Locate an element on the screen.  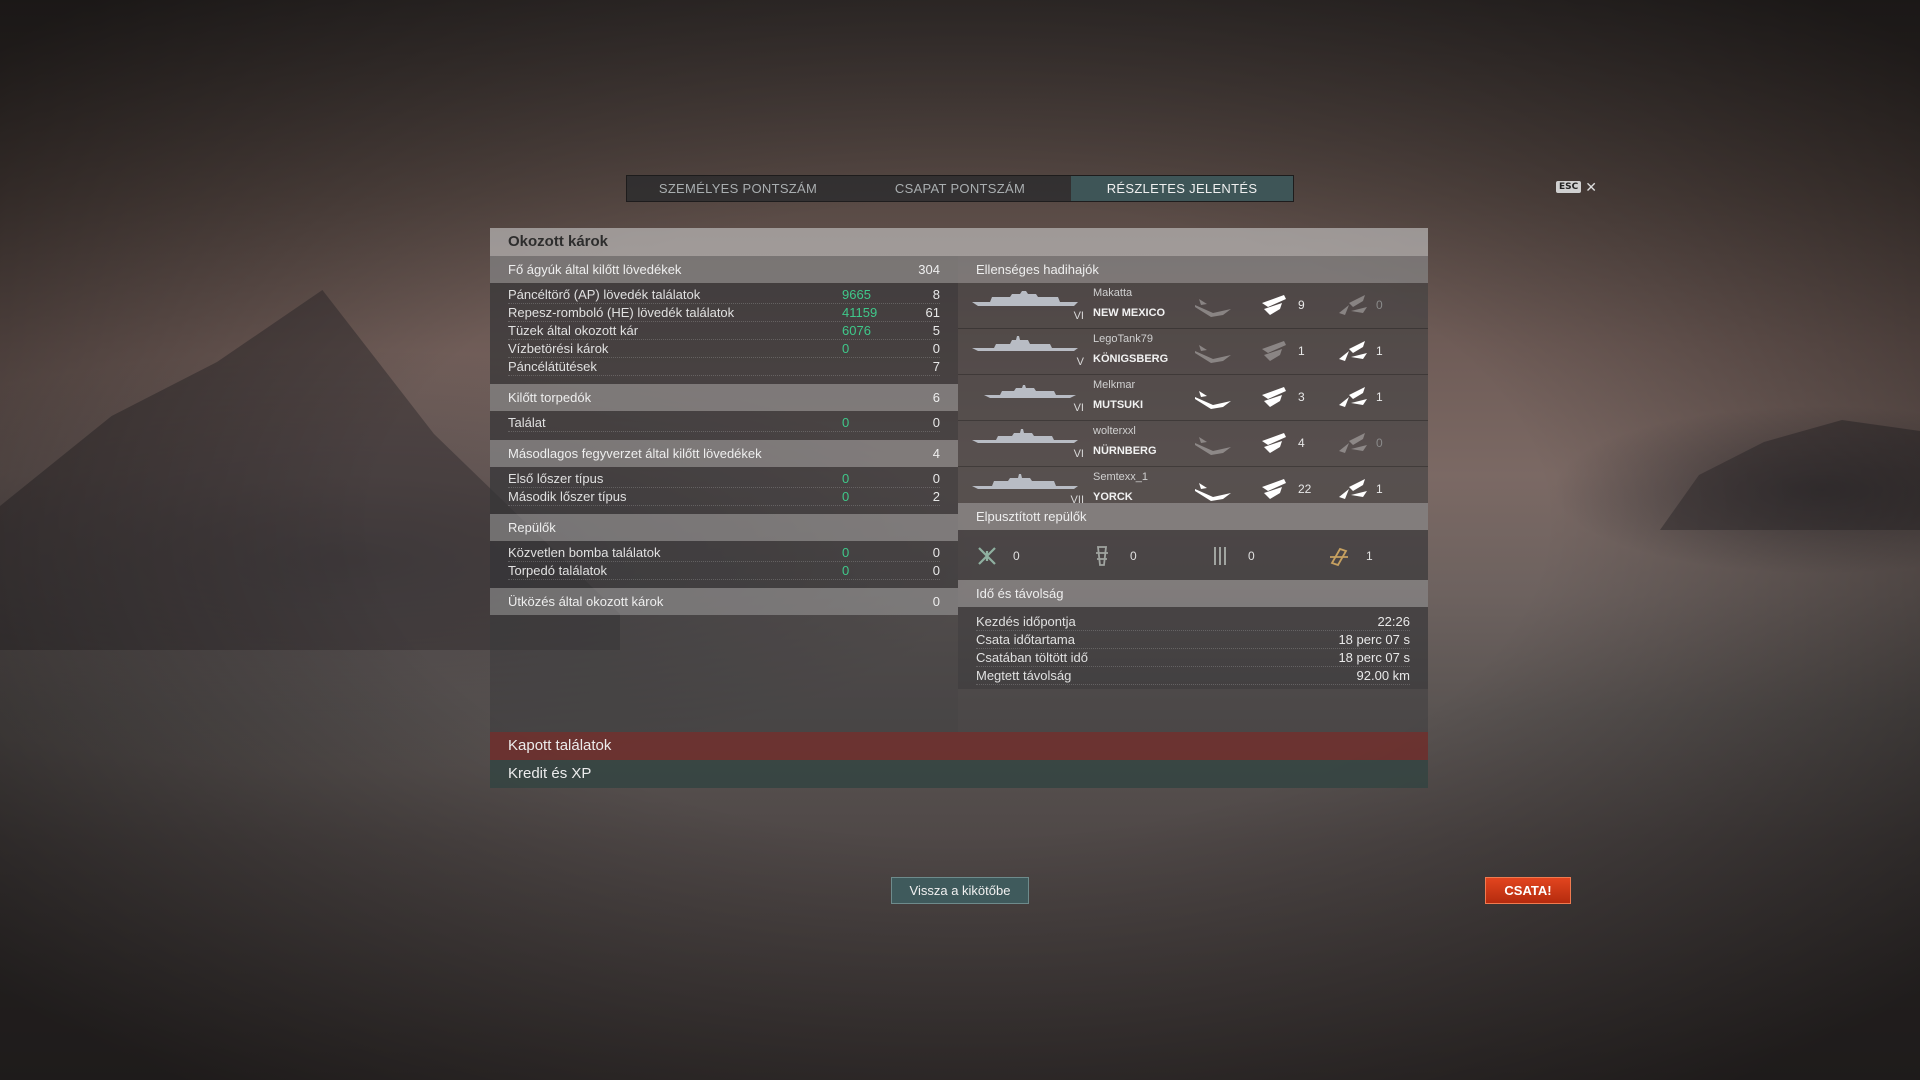
time-distance-header: Idő és távolság is located at coordinates (1193, 593).